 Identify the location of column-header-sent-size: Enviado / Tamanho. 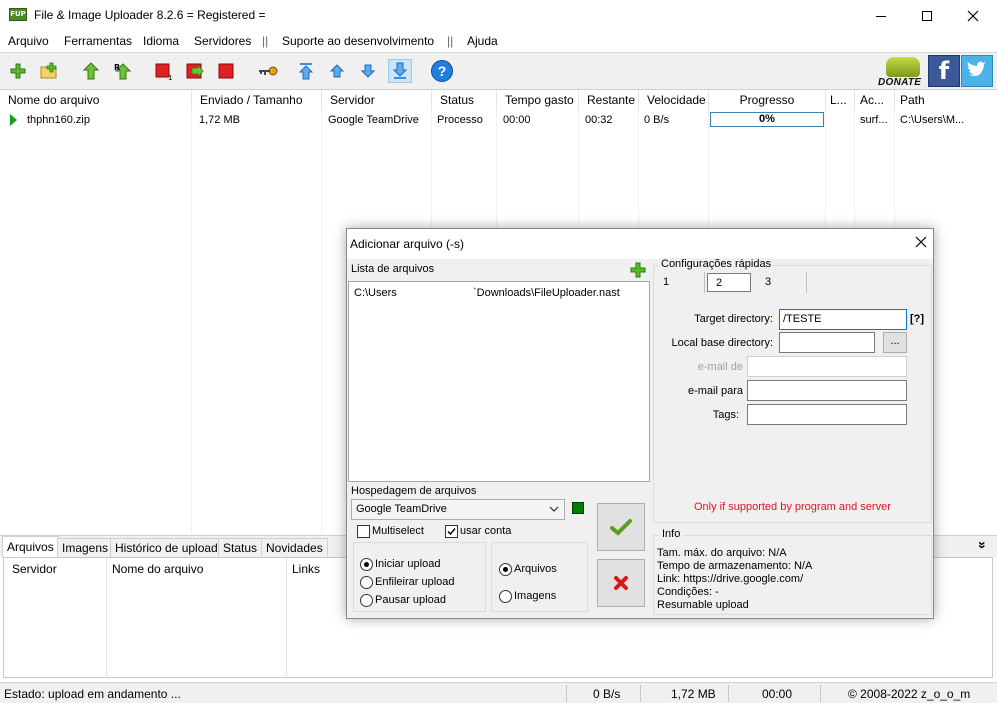
(257, 100).